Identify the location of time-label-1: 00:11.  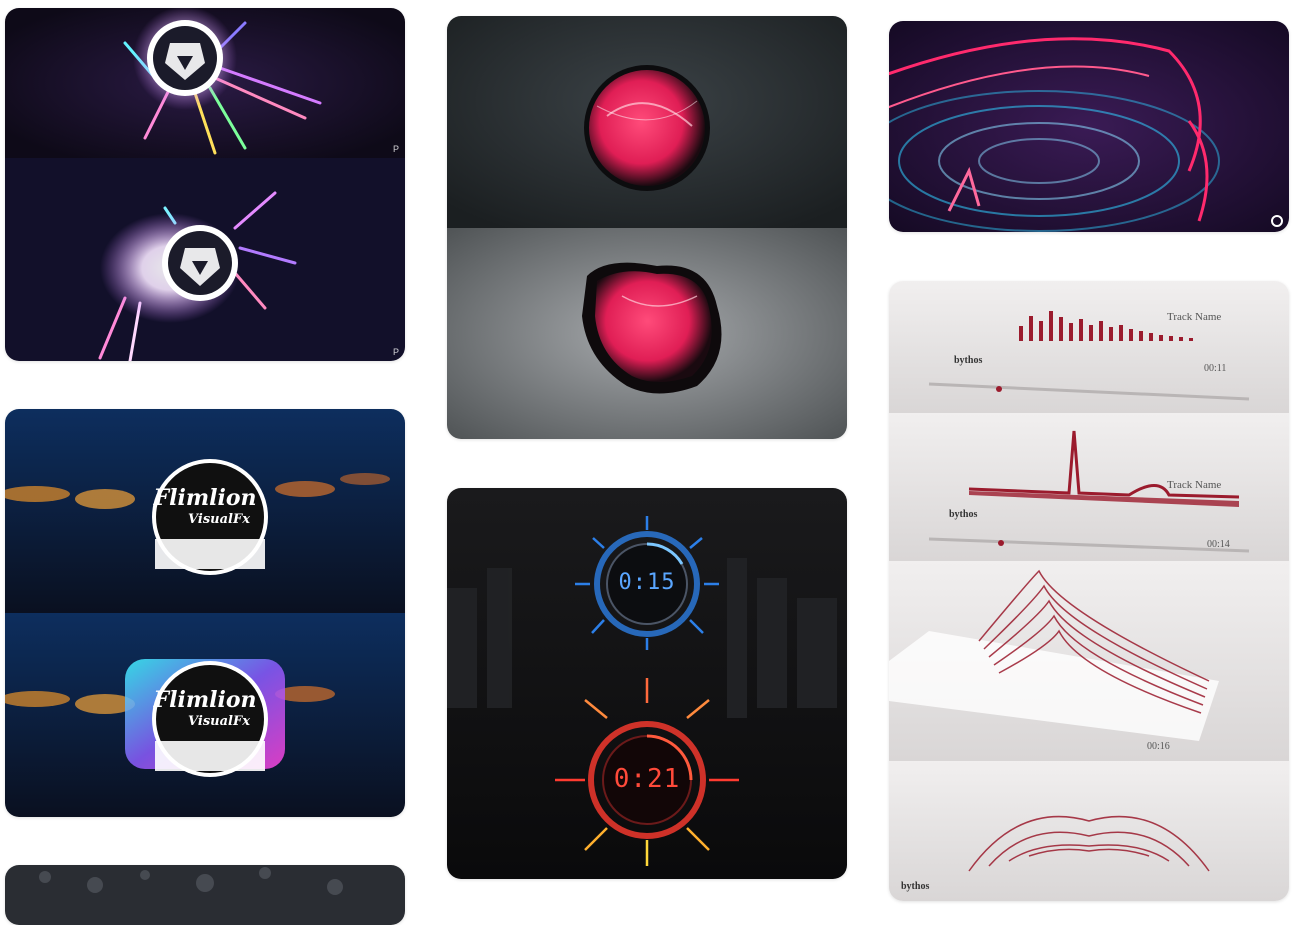
(1215, 368).